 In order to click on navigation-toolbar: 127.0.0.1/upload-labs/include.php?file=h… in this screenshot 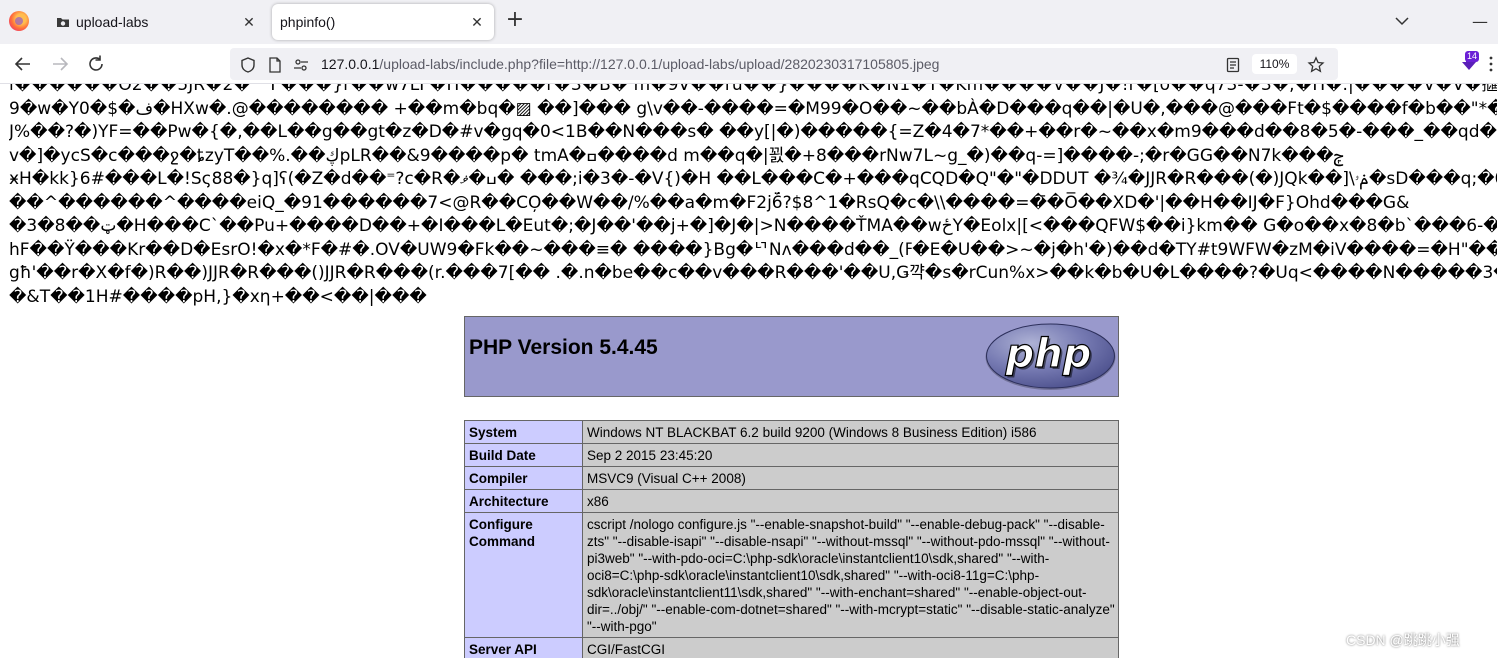, I will do `click(749, 64)`.